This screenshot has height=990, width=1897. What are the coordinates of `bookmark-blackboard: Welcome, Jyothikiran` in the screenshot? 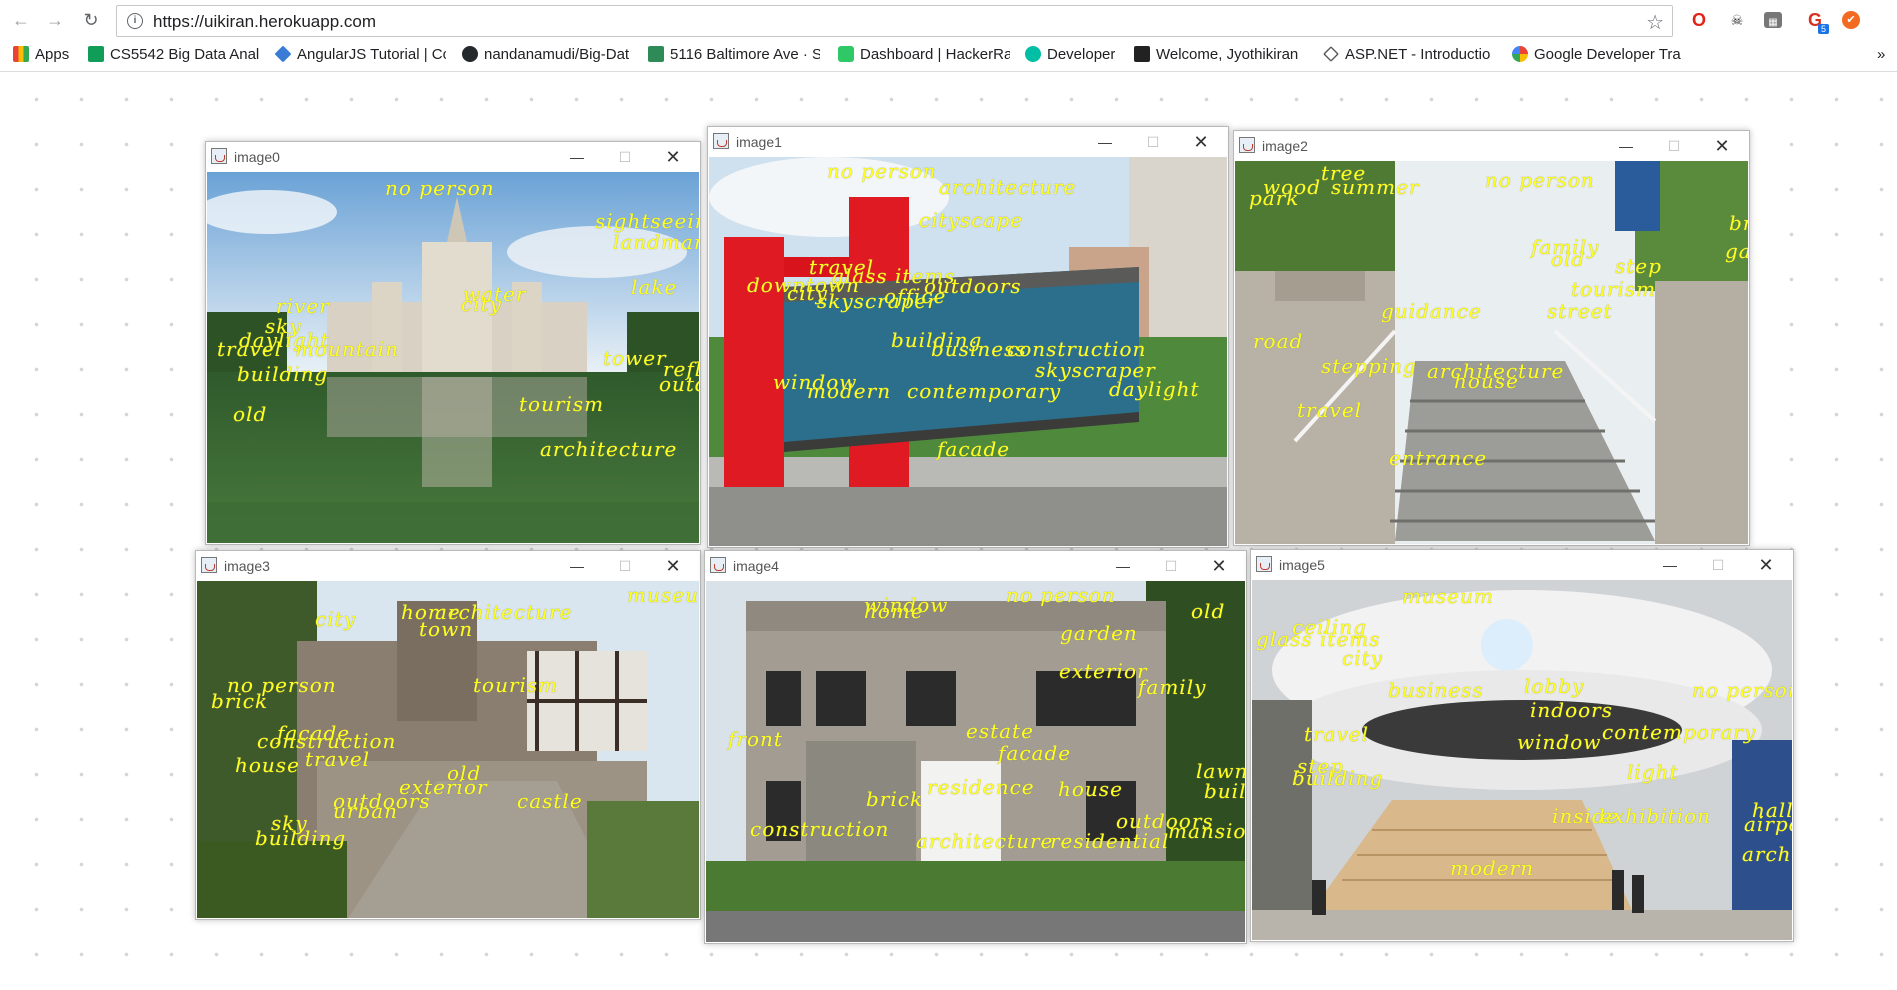 It's located at (1220, 55).